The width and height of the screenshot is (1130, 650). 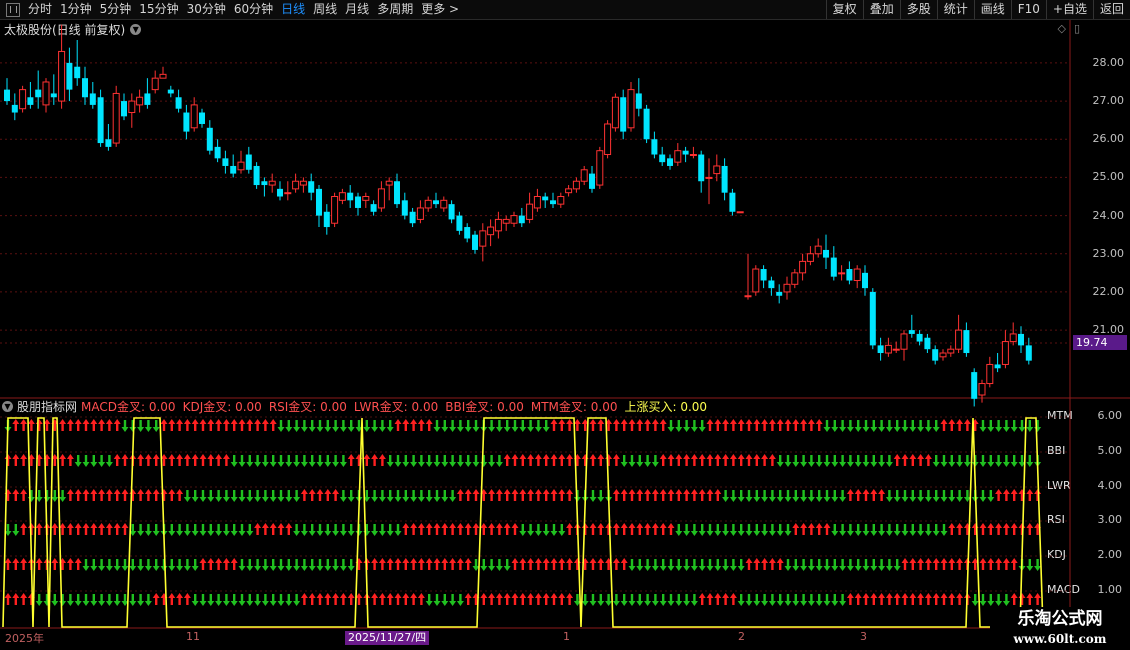 I want to click on date-tick-3: 2, so click(x=741, y=636).